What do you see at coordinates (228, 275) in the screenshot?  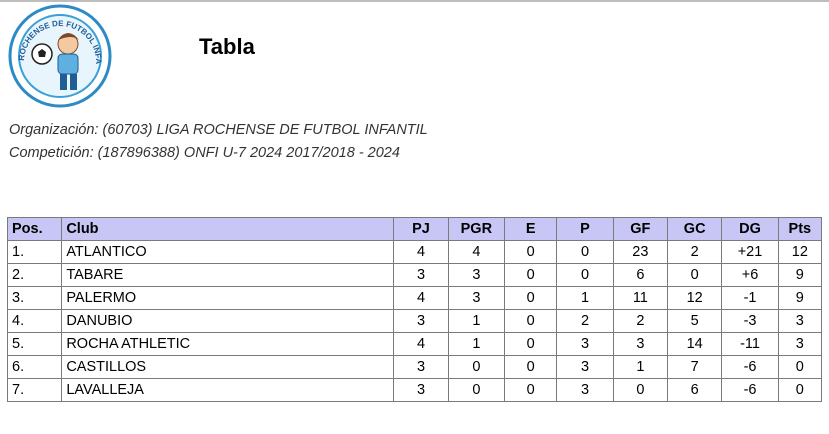 I see `cell-club: TABARE` at bounding box center [228, 275].